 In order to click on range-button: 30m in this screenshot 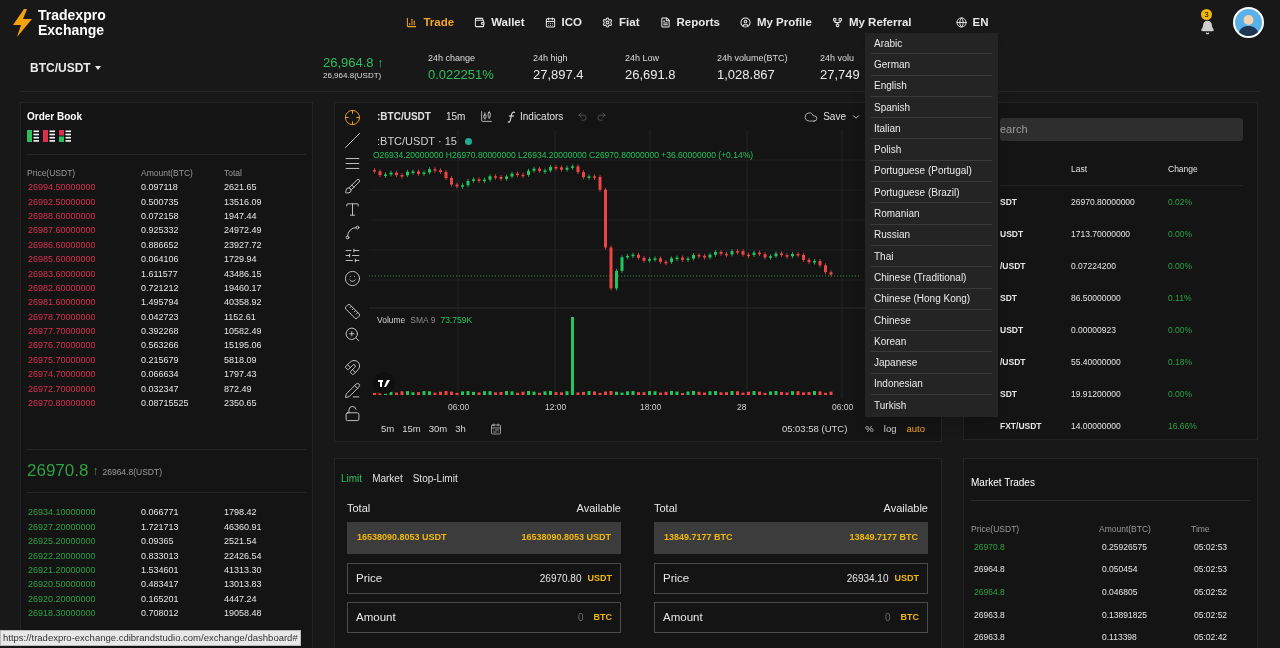, I will do `click(438, 429)`.